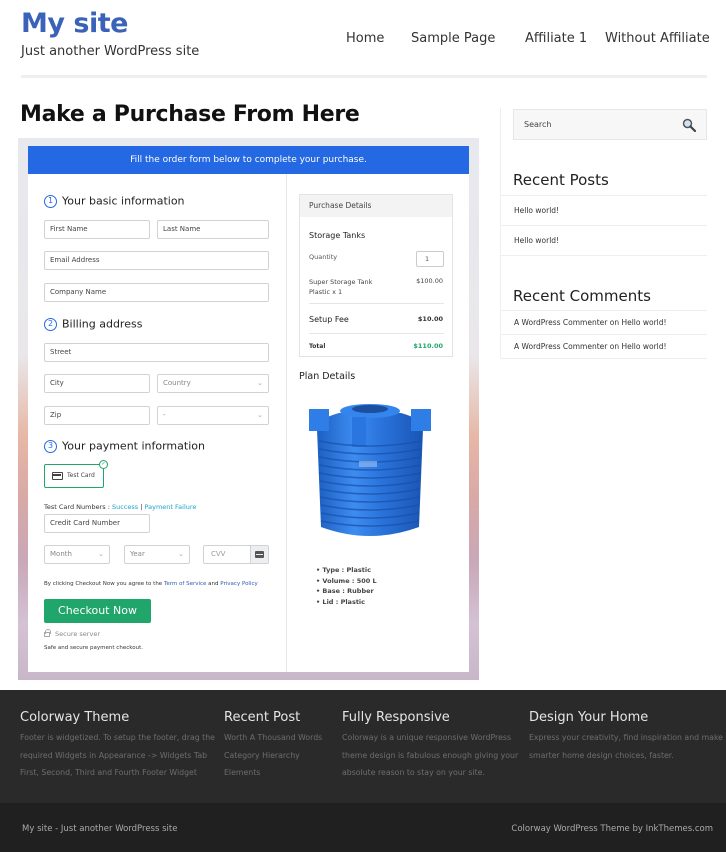 The image size is (726, 852). I want to click on step-number: 1, so click(50, 201).